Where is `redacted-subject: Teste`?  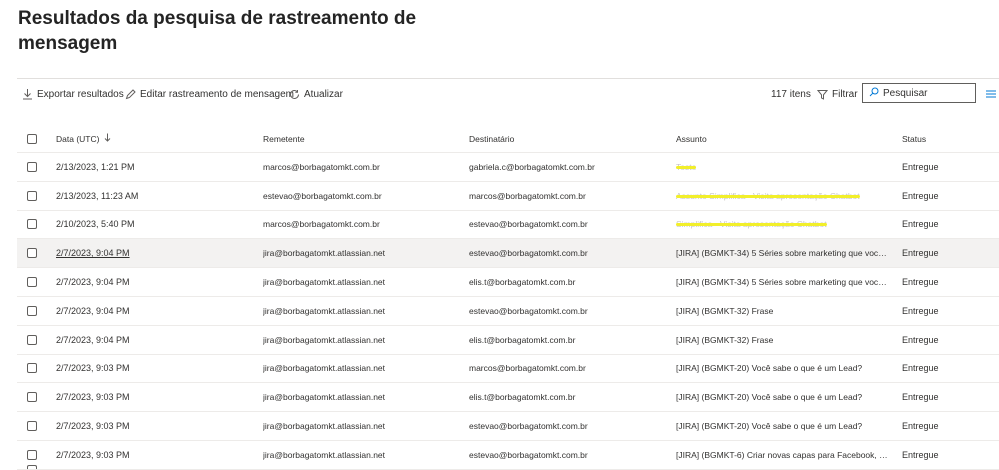
redacted-subject: Teste is located at coordinates (686, 167).